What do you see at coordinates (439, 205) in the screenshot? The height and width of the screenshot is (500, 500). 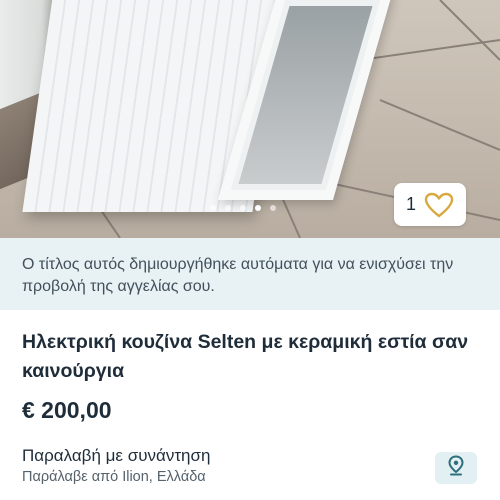 I see `heart-icon` at bounding box center [439, 205].